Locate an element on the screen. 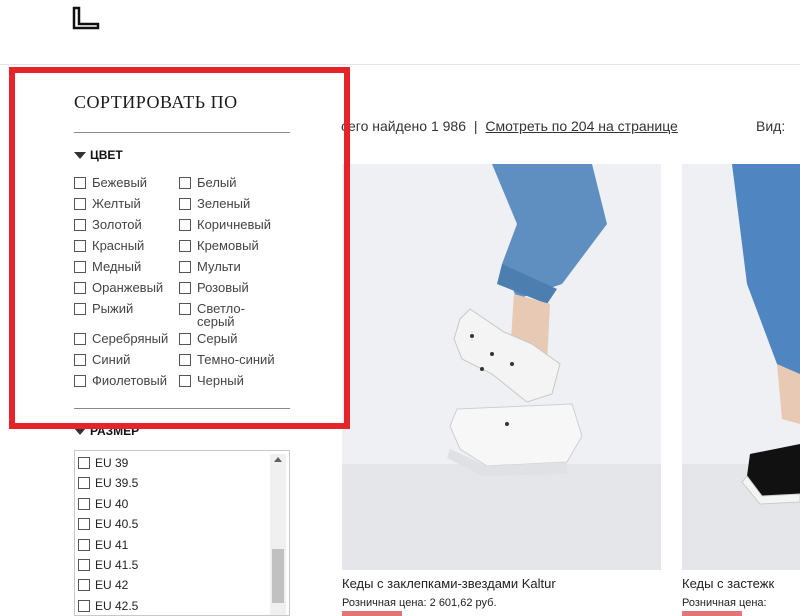 The height and width of the screenshot is (616, 800). color-option: Бежевый is located at coordinates (126, 184).